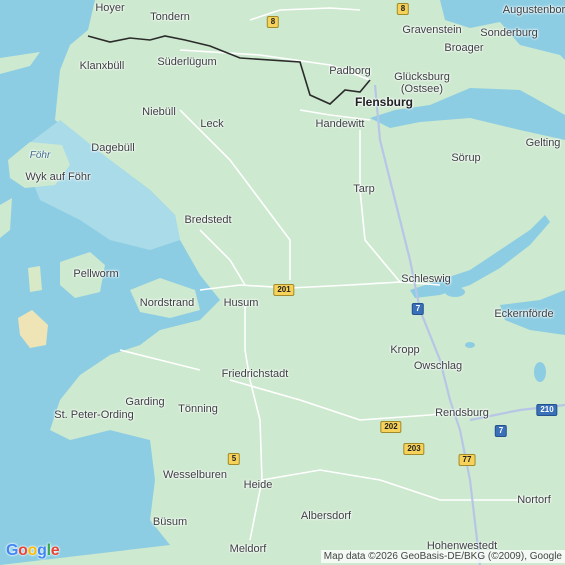 Image resolution: width=565 pixels, height=565 pixels. Describe the element at coordinates (391, 427) in the screenshot. I see `road-shield-b202: 202` at that location.